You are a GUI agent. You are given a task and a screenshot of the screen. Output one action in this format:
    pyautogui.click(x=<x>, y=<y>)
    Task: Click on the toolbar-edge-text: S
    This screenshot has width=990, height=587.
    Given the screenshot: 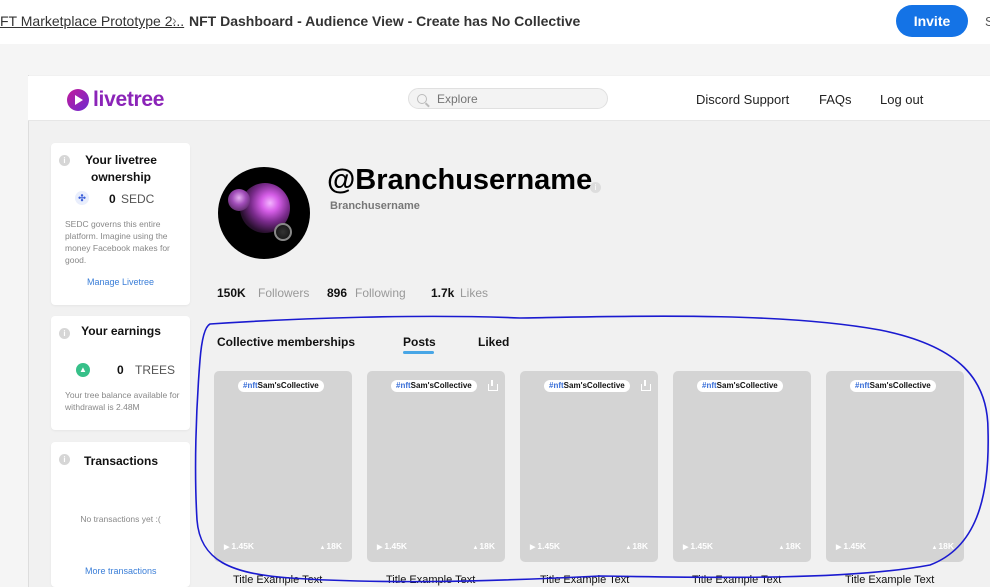 What is the action you would take?
    pyautogui.click(x=987, y=21)
    